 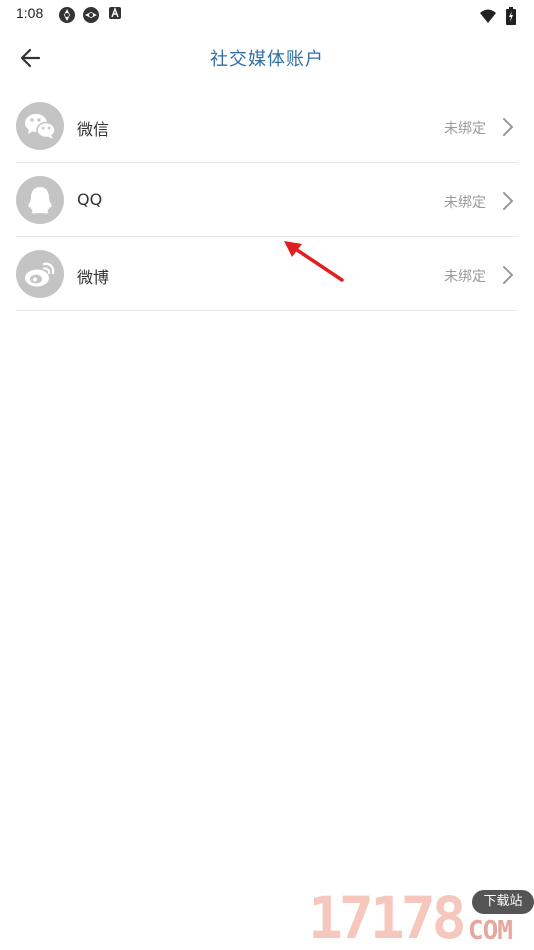 What do you see at coordinates (267, 15) in the screenshot?
I see `status-bar: 1:08` at bounding box center [267, 15].